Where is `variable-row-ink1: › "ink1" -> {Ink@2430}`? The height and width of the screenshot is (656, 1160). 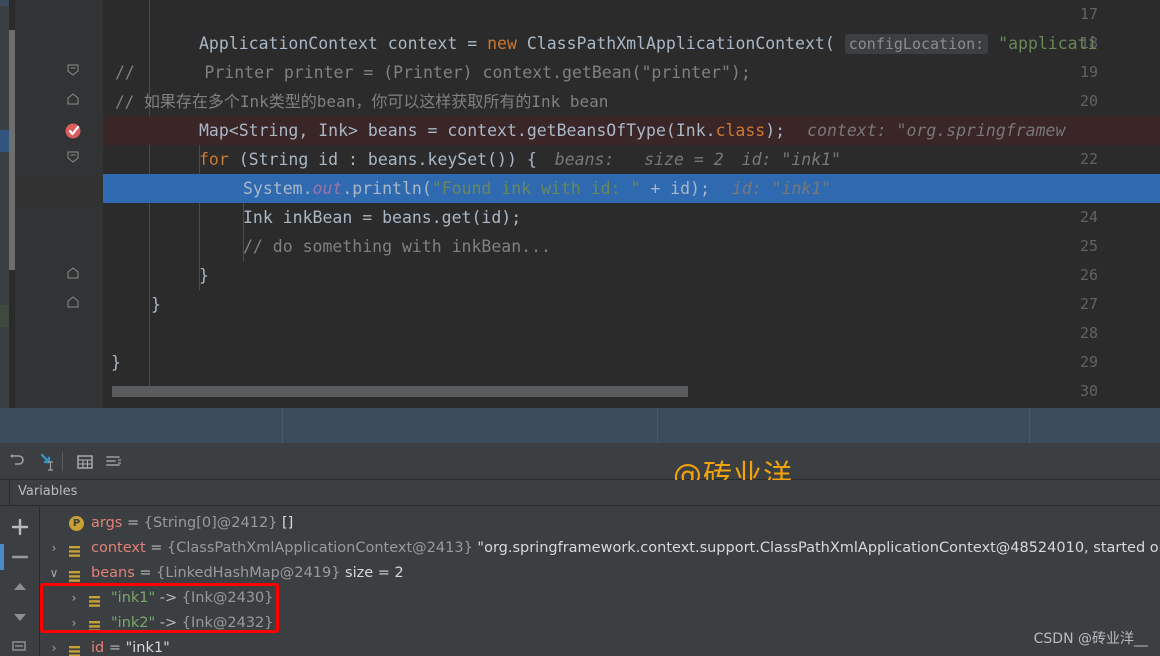 variable-row-ink1: › "ink1" -> {Ink@2430} is located at coordinates (600, 598).